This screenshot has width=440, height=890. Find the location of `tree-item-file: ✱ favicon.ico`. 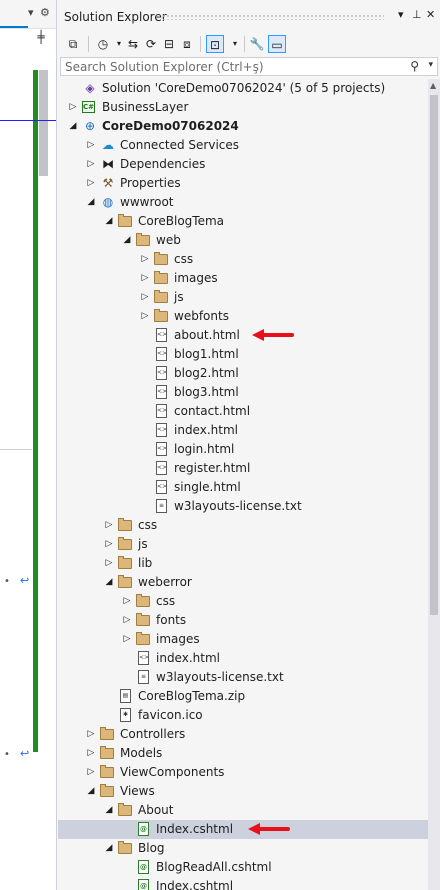

tree-item-file: ✱ favicon.ico is located at coordinates (243, 715).